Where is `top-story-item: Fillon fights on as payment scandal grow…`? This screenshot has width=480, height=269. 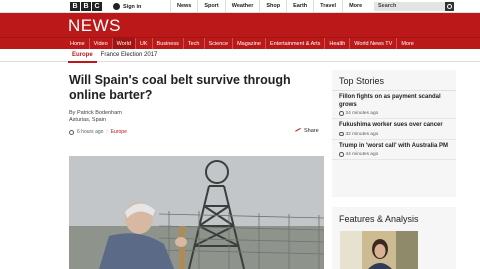 top-story-item: Fillon fights on as payment scandal grow… is located at coordinates (394, 105).